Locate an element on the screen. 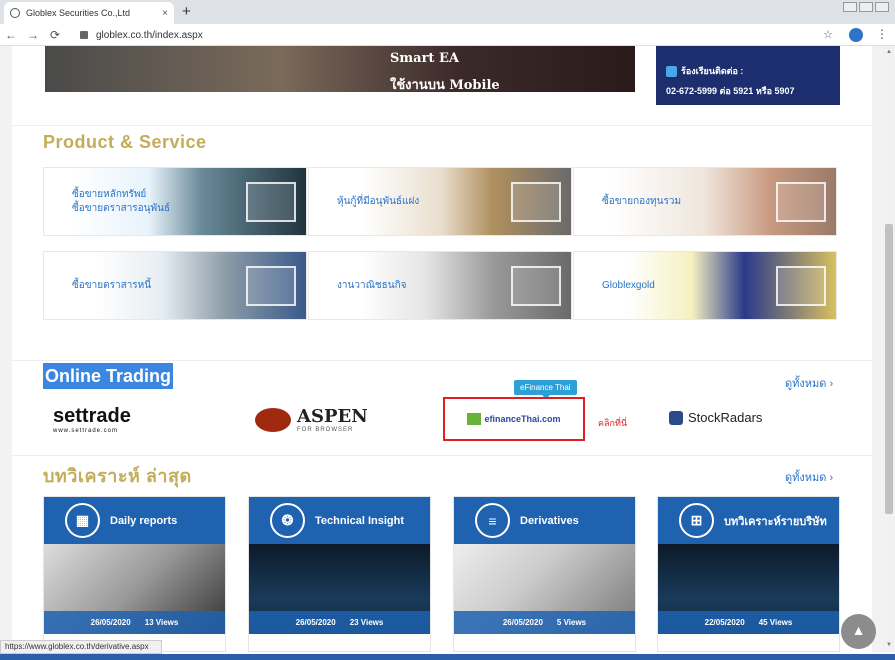 Image resolution: width=895 pixels, height=660 pixels. bookmark-star-icon: ☆ is located at coordinates (828, 34).